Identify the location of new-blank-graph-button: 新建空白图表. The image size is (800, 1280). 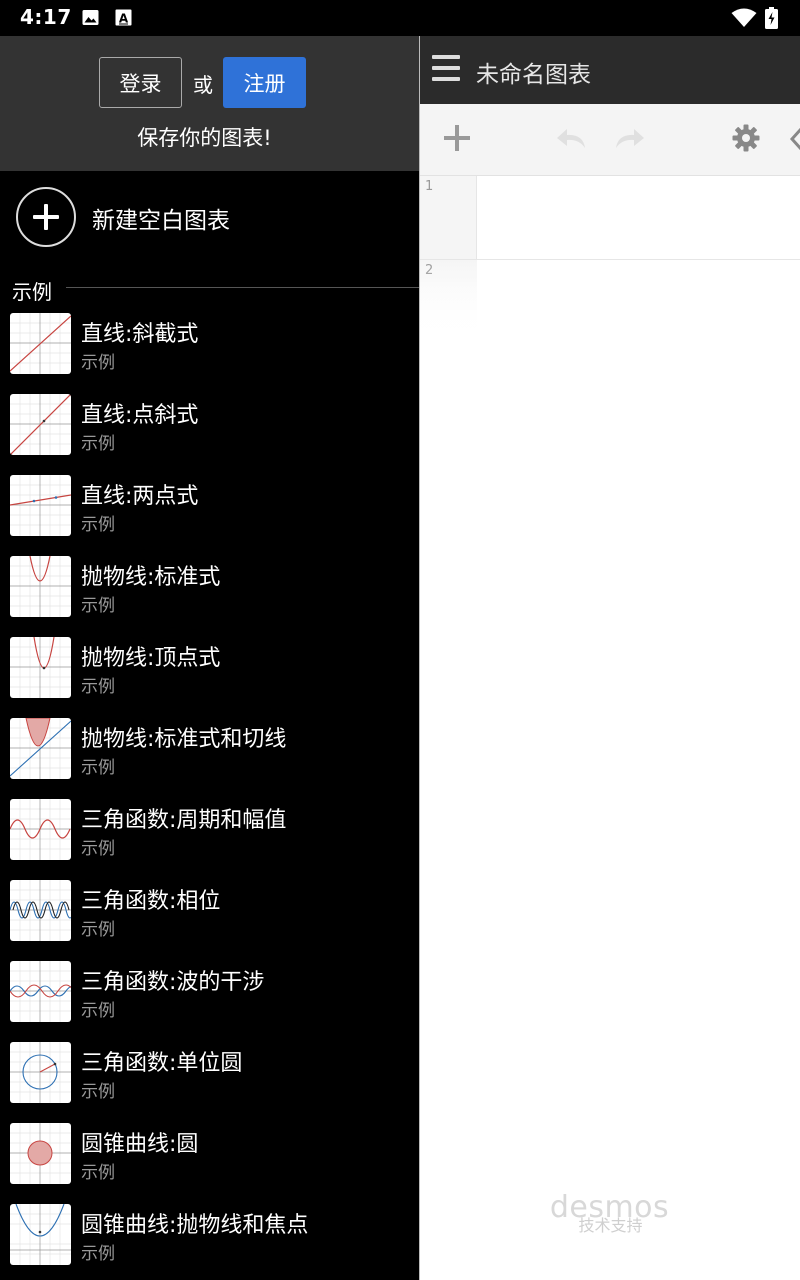
(209, 221).